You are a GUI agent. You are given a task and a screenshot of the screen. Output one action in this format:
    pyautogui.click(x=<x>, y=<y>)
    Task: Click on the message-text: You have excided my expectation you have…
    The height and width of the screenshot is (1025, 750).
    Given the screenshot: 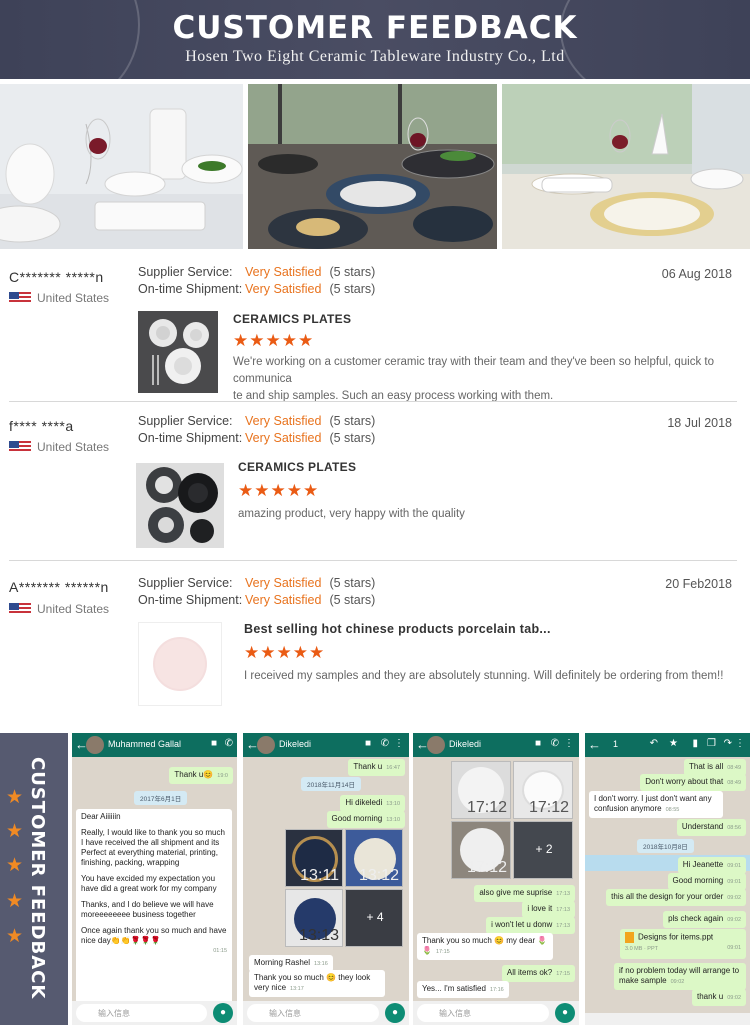 What is the action you would take?
    pyautogui.click(x=149, y=883)
    